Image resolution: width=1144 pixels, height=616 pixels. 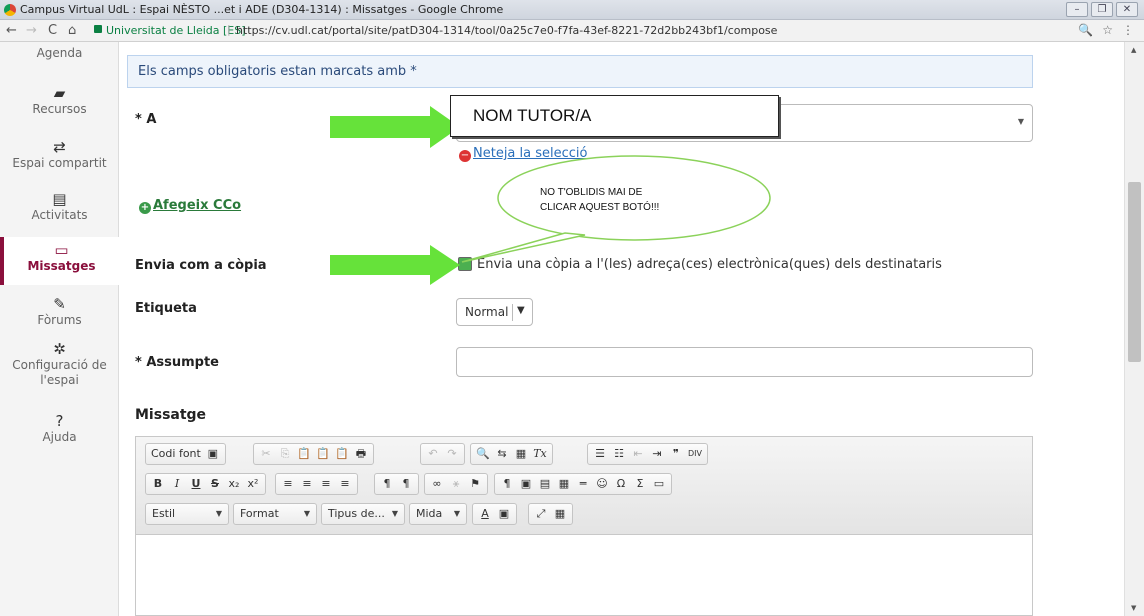 What do you see at coordinates (187, 514) in the screenshot?
I see `style-combo: Estil ▼` at bounding box center [187, 514].